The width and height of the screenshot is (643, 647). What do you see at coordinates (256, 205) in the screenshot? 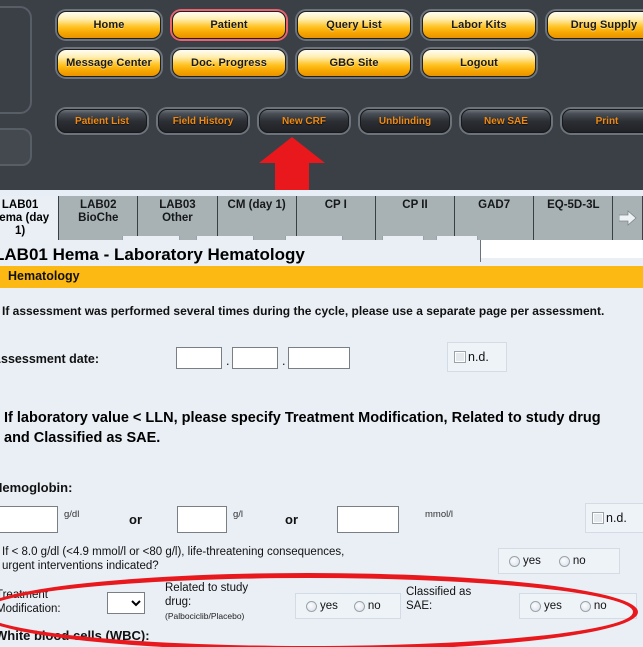
I see `tab-label: CM (day 1)` at bounding box center [256, 205].